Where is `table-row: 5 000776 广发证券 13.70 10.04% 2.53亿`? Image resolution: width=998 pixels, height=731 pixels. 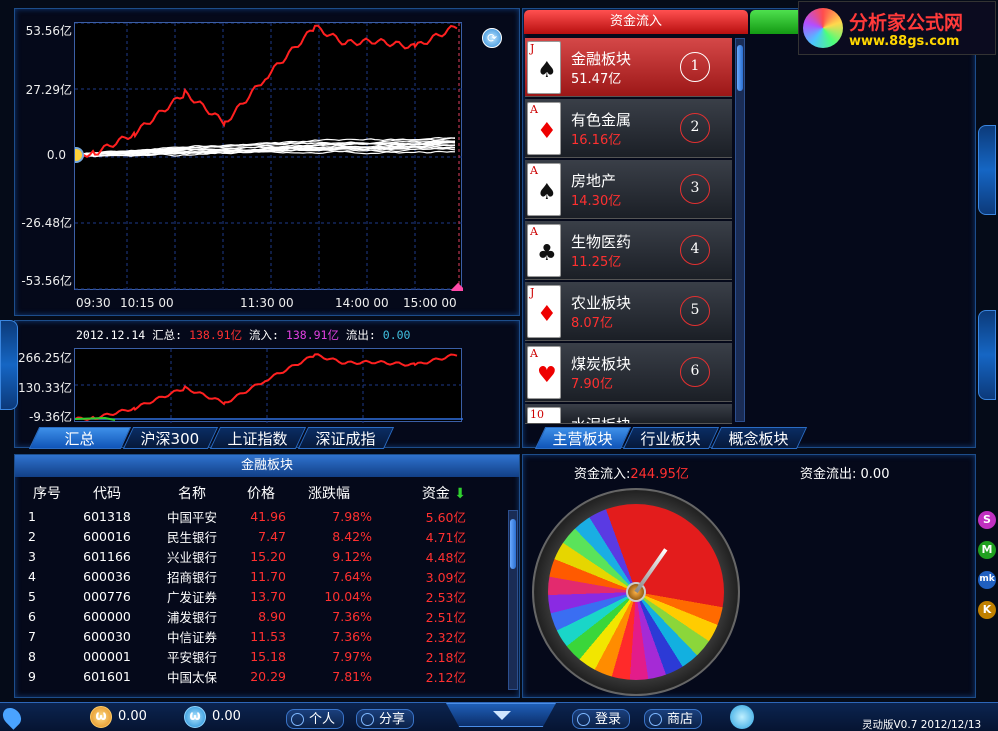 table-row: 5 000776 广发证券 13.70 10.04% 2.53亿 is located at coordinates (244, 596).